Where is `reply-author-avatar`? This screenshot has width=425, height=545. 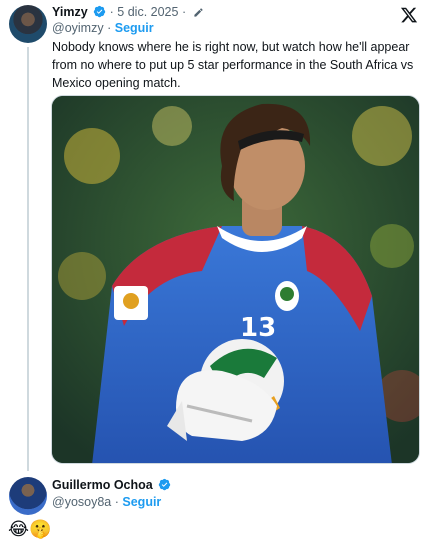 reply-author-avatar is located at coordinates (28, 496).